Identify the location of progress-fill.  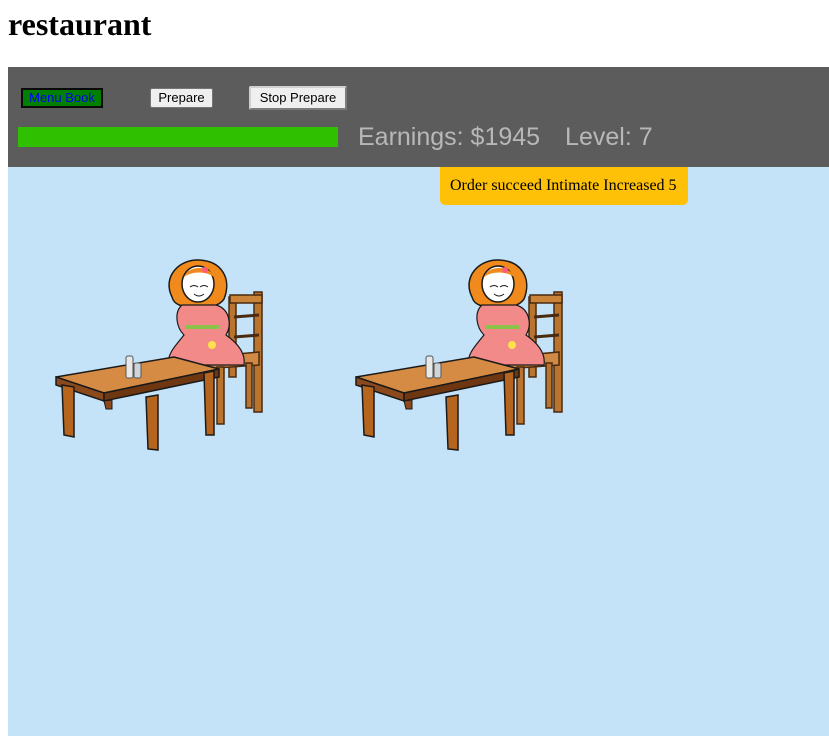
(178, 137).